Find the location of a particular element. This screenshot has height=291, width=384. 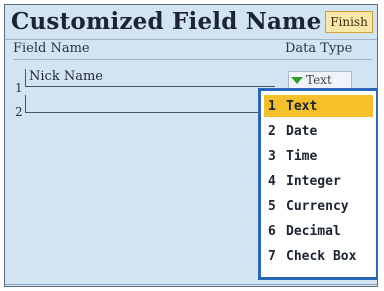

dropdown-option-time: 3 Time is located at coordinates (318, 156).